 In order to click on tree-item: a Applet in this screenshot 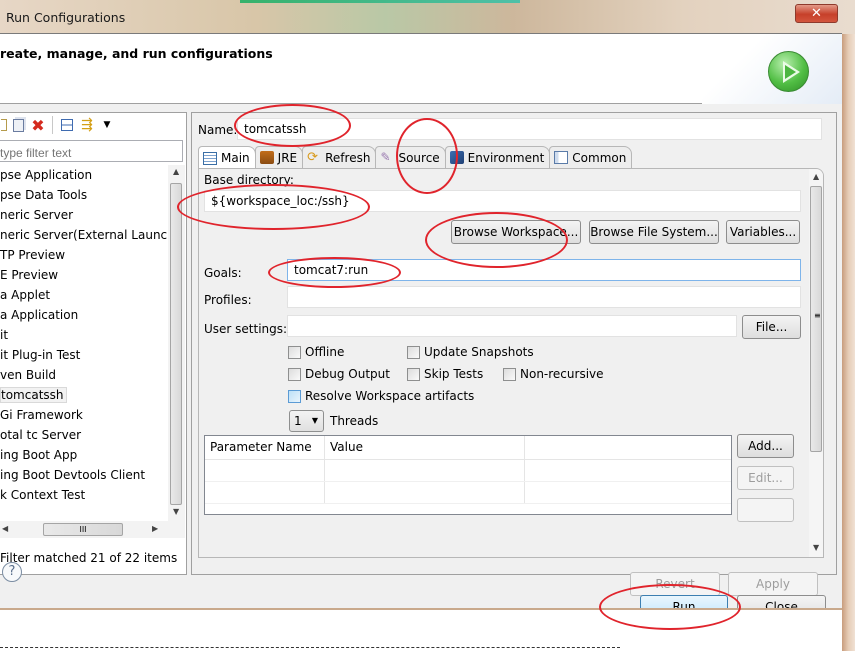, I will do `click(84, 295)`.